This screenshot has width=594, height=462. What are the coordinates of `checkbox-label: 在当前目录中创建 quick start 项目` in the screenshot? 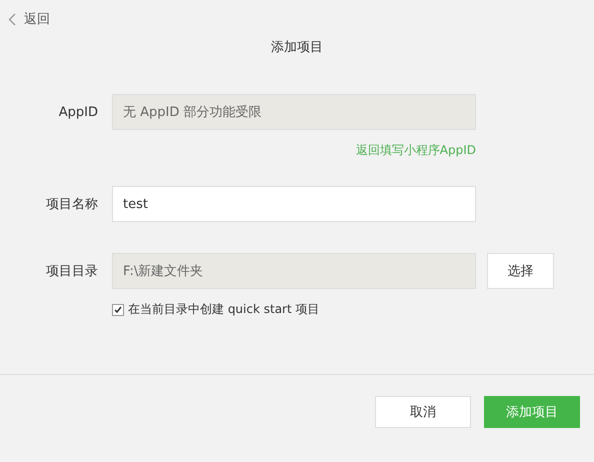 It's located at (224, 309).